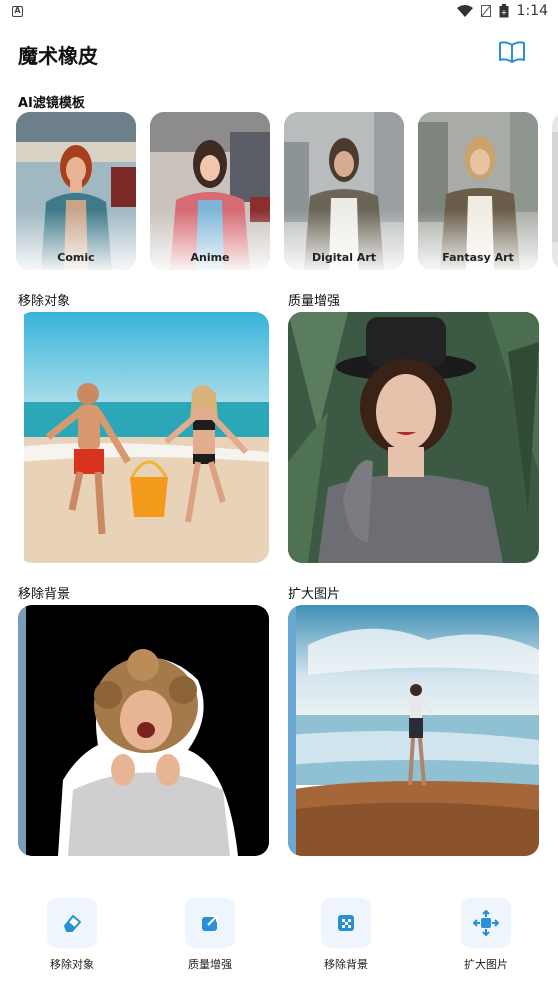  I want to click on nav-remove-object: 移除对象, so click(72, 935).